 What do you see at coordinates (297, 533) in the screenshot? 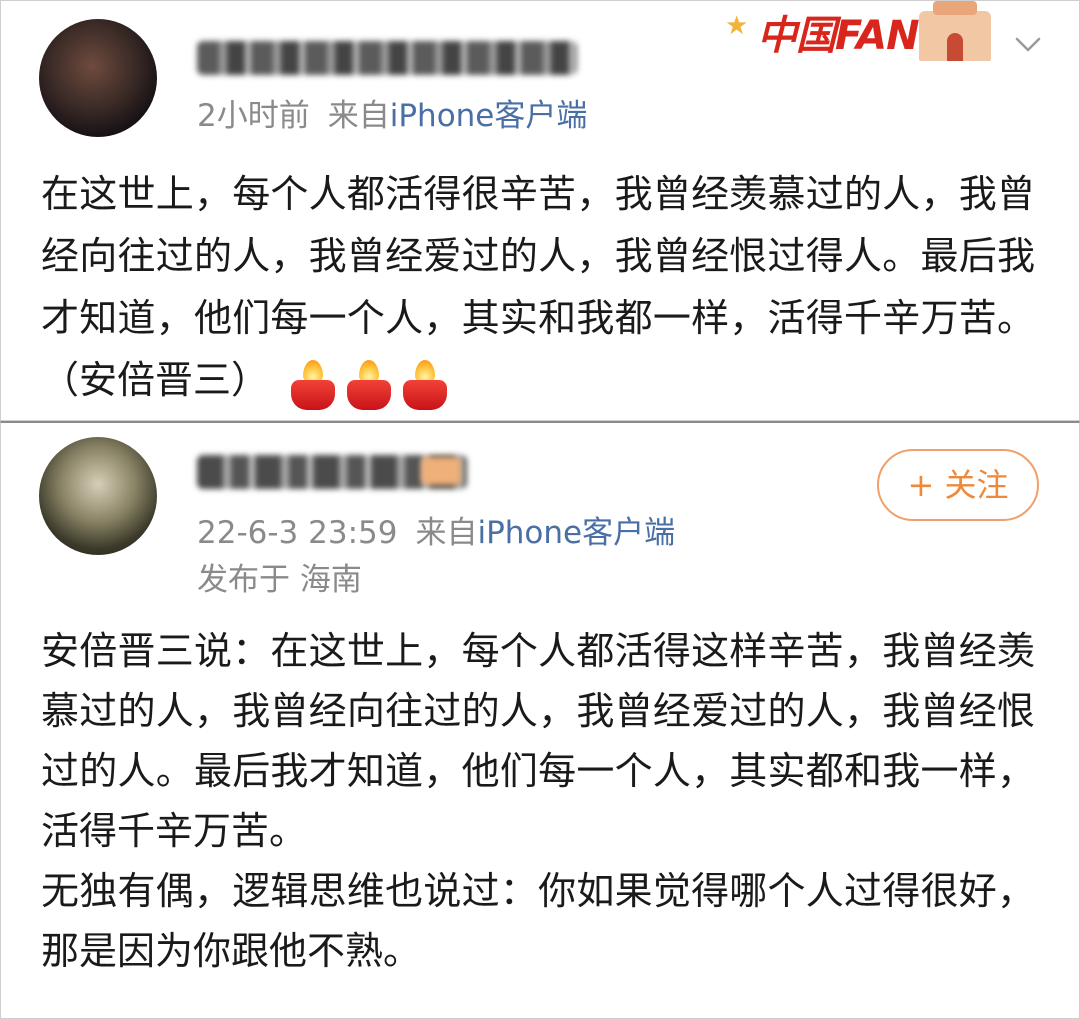
I see `post-time: 22-6-3 23:59` at bounding box center [297, 533].